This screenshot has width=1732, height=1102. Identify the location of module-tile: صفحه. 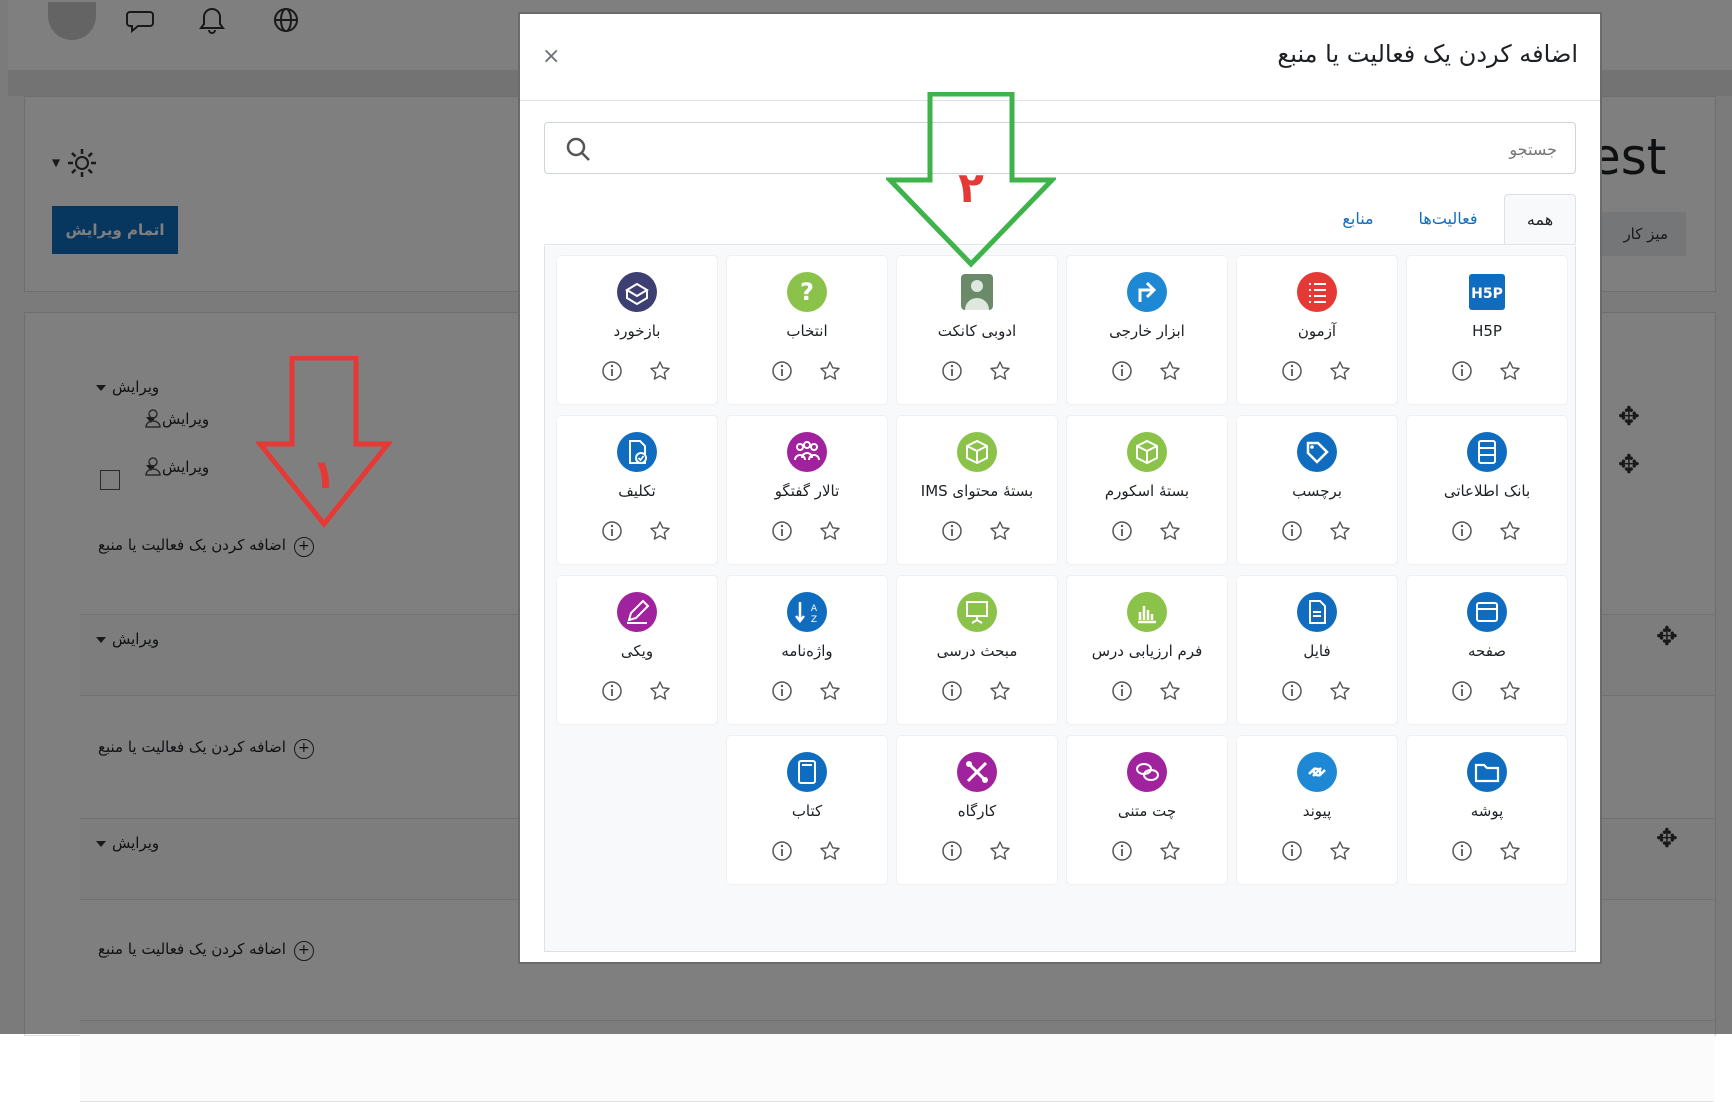
(1487, 650).